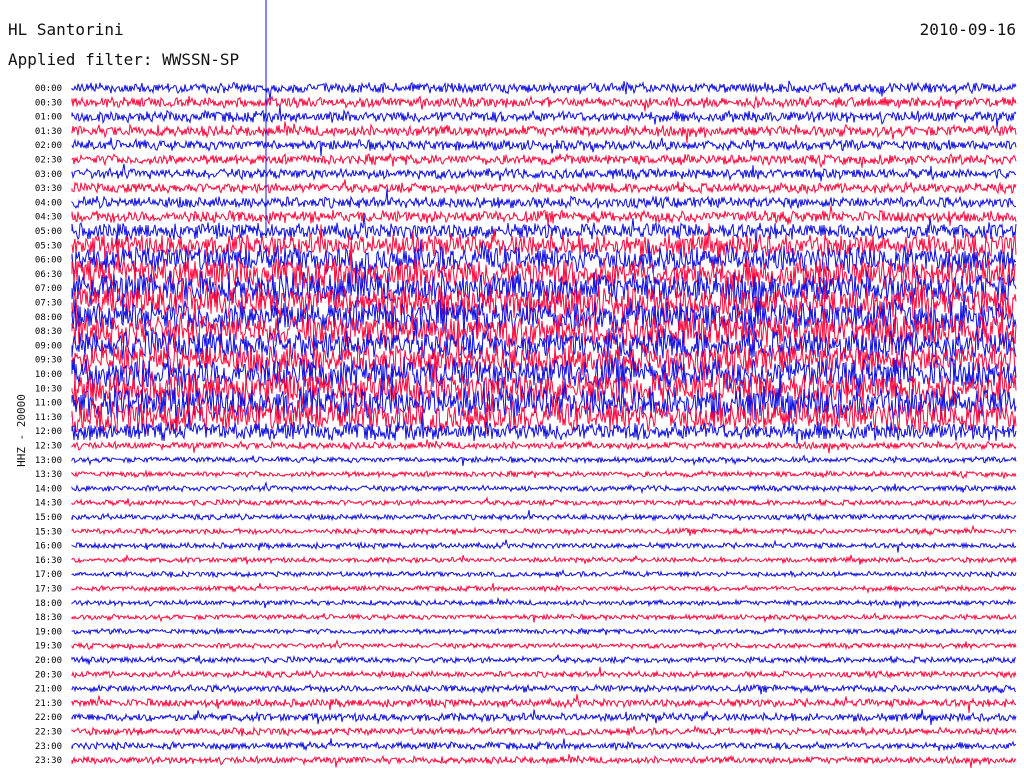 This screenshot has width=1024, height=780. I want to click on tick-label: 23:30, so click(48, 761).